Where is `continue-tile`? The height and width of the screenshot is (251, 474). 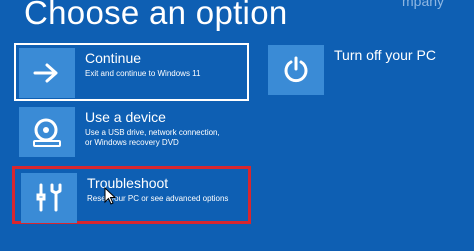 continue-tile is located at coordinates (47, 73).